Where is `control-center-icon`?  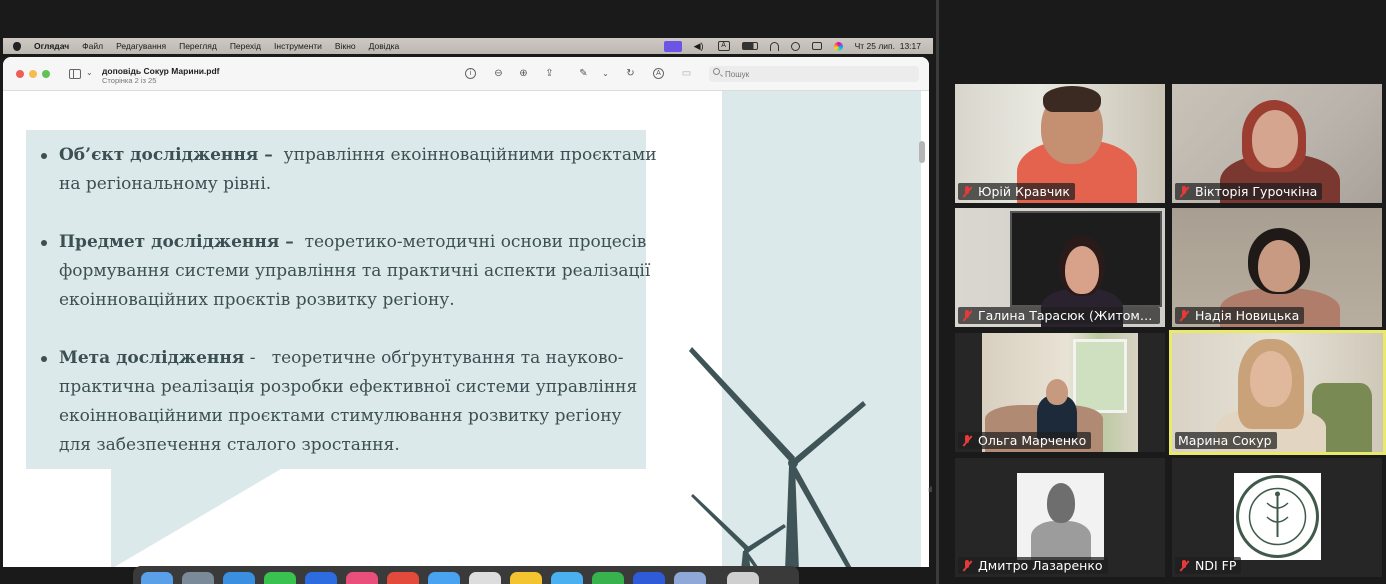 control-center-icon is located at coordinates (816, 46).